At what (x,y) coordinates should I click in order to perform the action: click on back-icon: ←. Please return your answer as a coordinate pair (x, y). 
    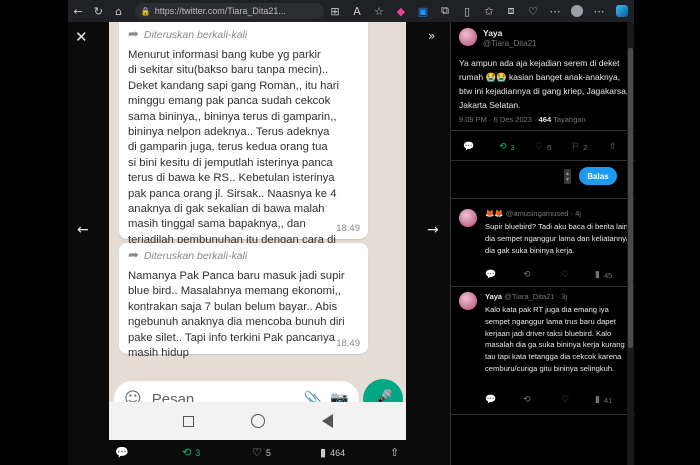
    Looking at the image, I should click on (78, 11).